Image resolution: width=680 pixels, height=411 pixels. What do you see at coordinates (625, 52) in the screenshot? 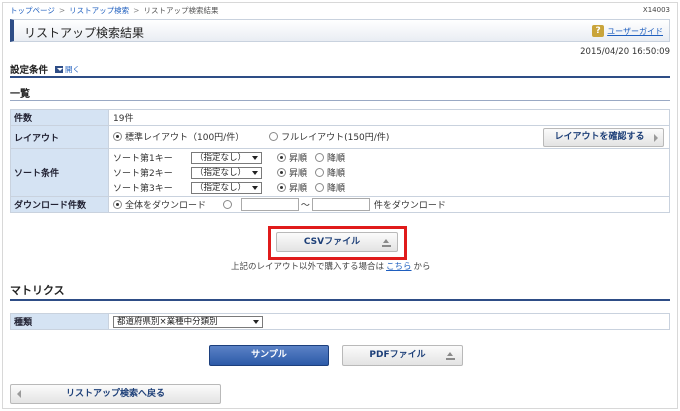
I see `timestamp: 2015/04/20 16:50:09` at bounding box center [625, 52].